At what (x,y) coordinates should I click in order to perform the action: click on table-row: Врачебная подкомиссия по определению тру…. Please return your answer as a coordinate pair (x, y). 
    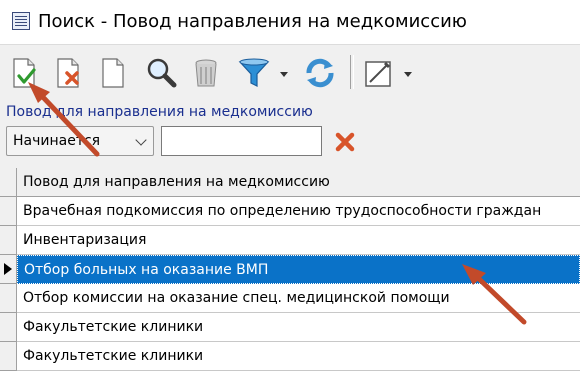
    Looking at the image, I should click on (290, 211).